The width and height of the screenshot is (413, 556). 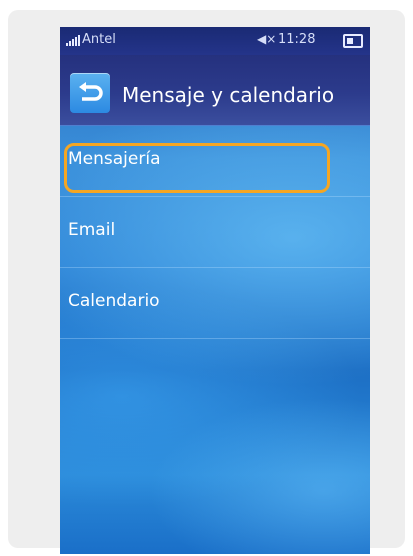 What do you see at coordinates (99, 39) in the screenshot?
I see `carrier-name: Antel` at bounding box center [99, 39].